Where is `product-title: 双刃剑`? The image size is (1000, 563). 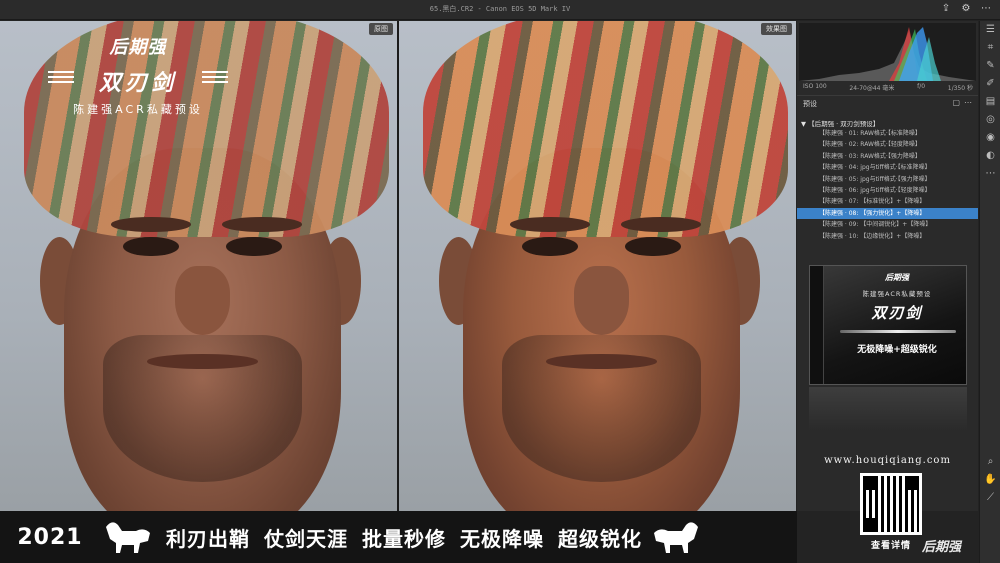 product-title: 双刃剑 is located at coordinates (897, 313).